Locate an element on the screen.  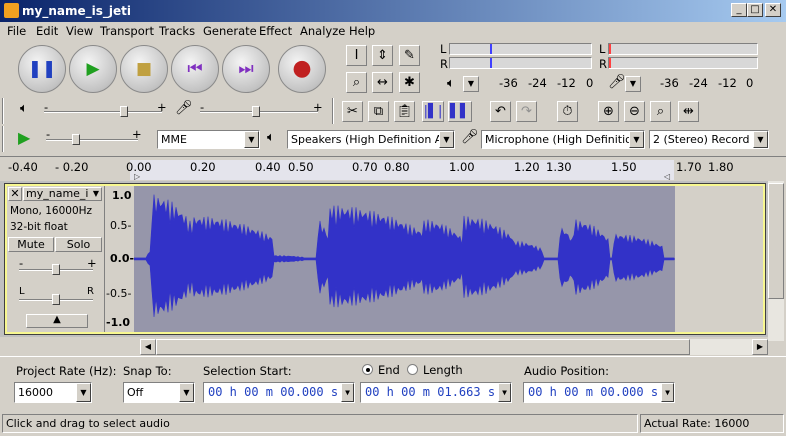
solo-button: Solo is located at coordinates (78, 244).